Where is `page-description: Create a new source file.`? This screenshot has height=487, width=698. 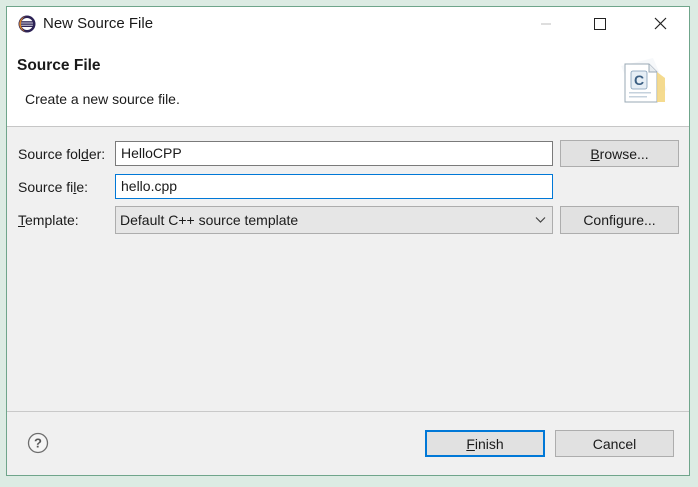 page-description: Create a new source file. is located at coordinates (102, 99).